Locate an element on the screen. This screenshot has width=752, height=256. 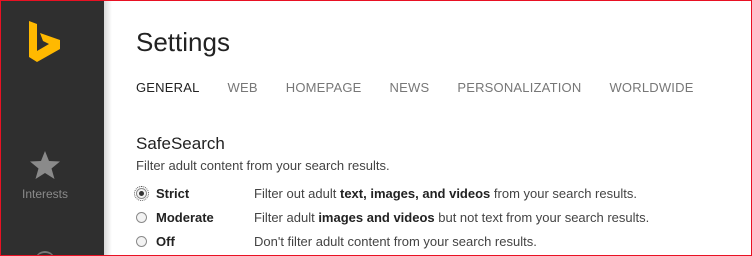
page-title: Settings is located at coordinates (183, 42).